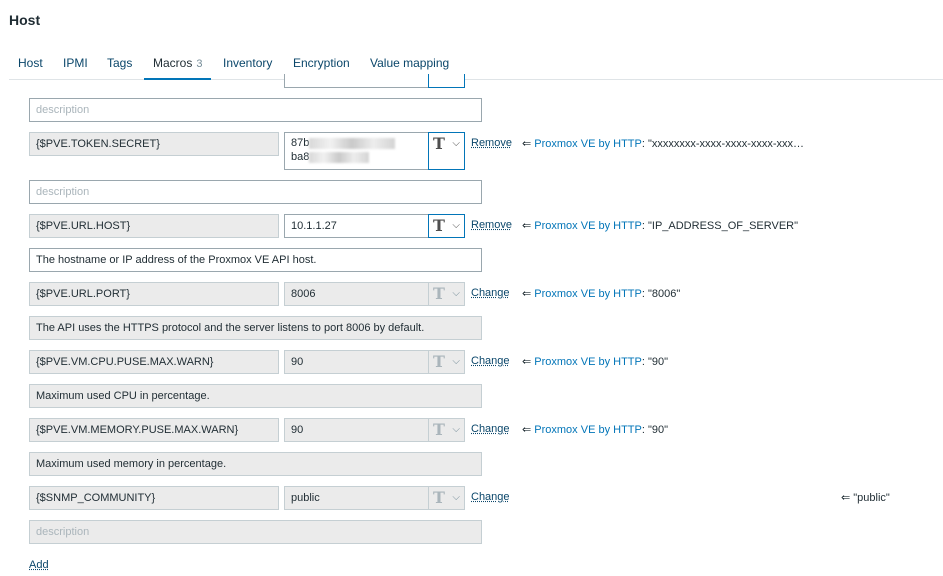 The width and height of the screenshot is (943, 576). I want to click on macro-description-field: Maximum used CPU in percentage., so click(255, 396).